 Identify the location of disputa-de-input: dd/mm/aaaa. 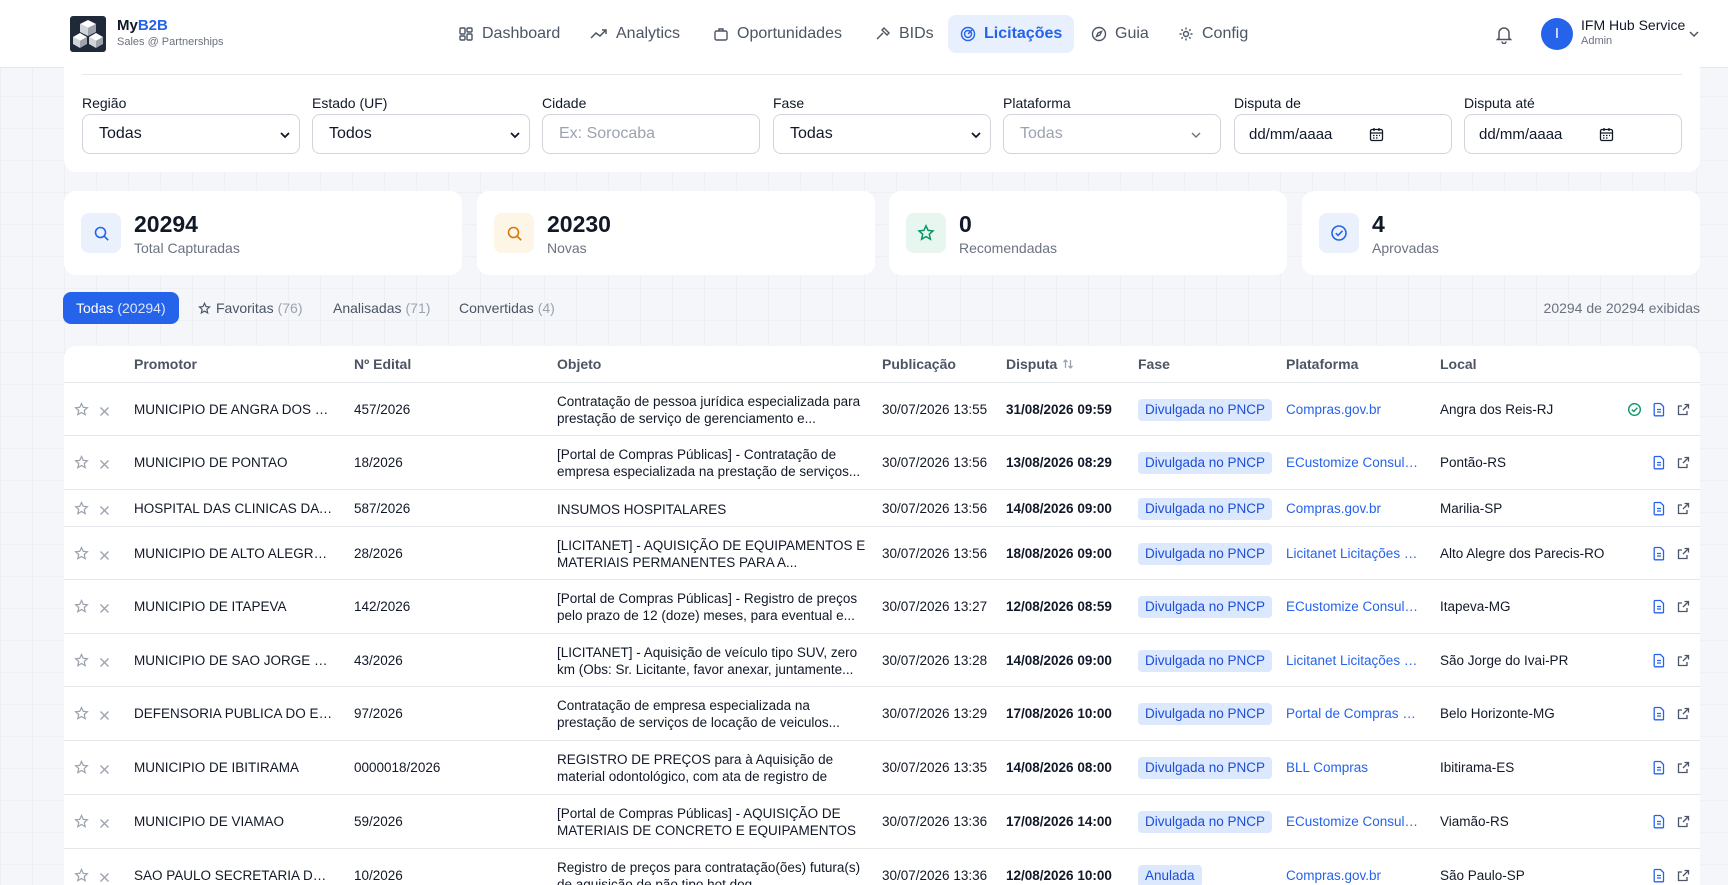
(1343, 134).